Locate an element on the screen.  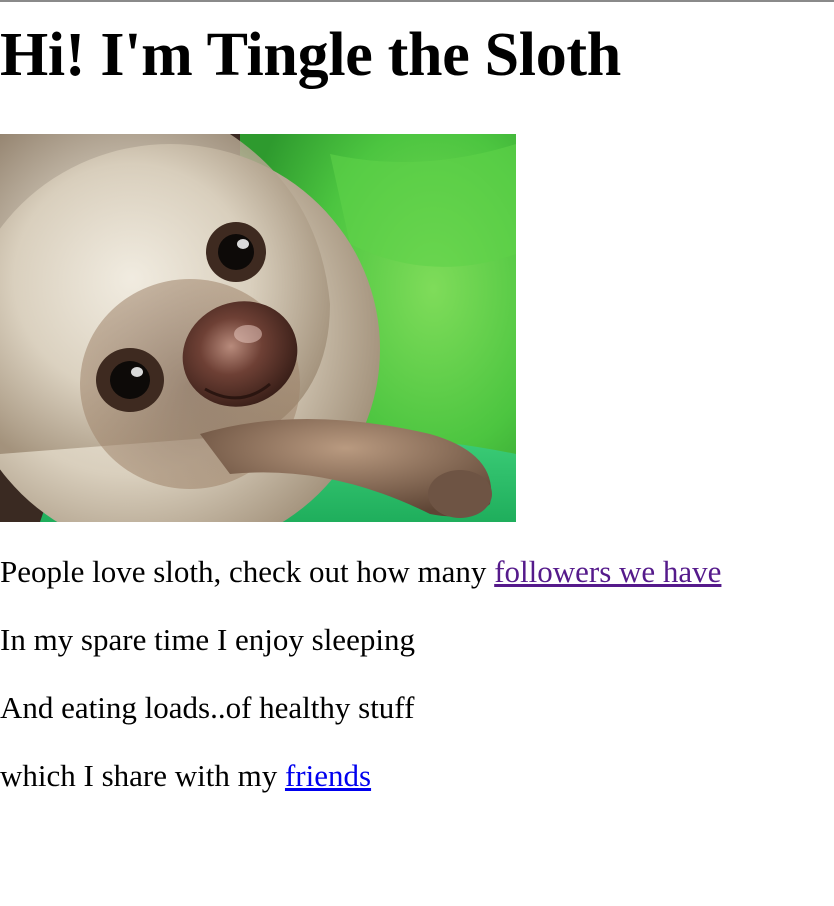
followers-text: People love sloth, check out how many is located at coordinates (247, 571).